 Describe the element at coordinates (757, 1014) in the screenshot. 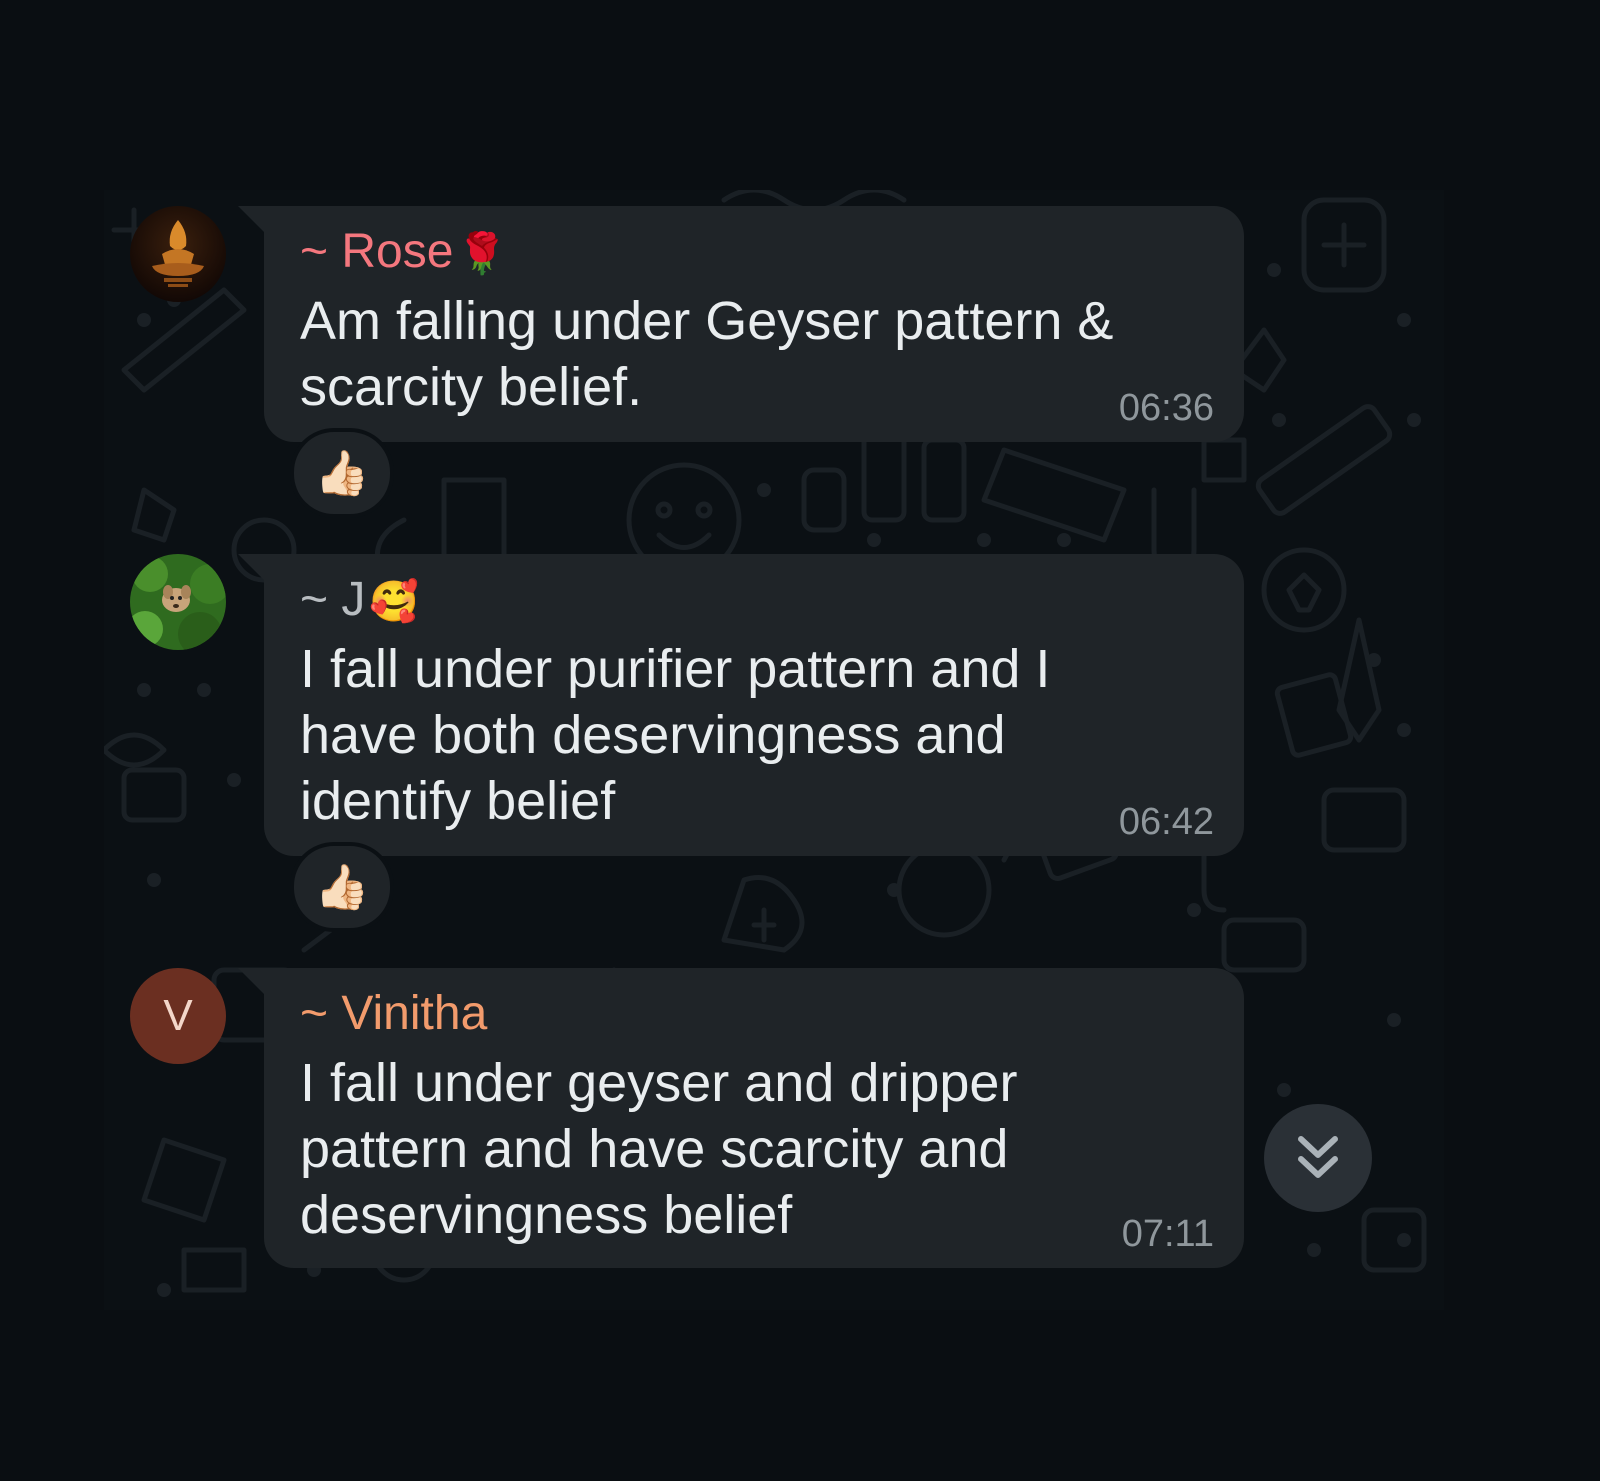

I see `sender-name: ~ Vinitha` at that location.